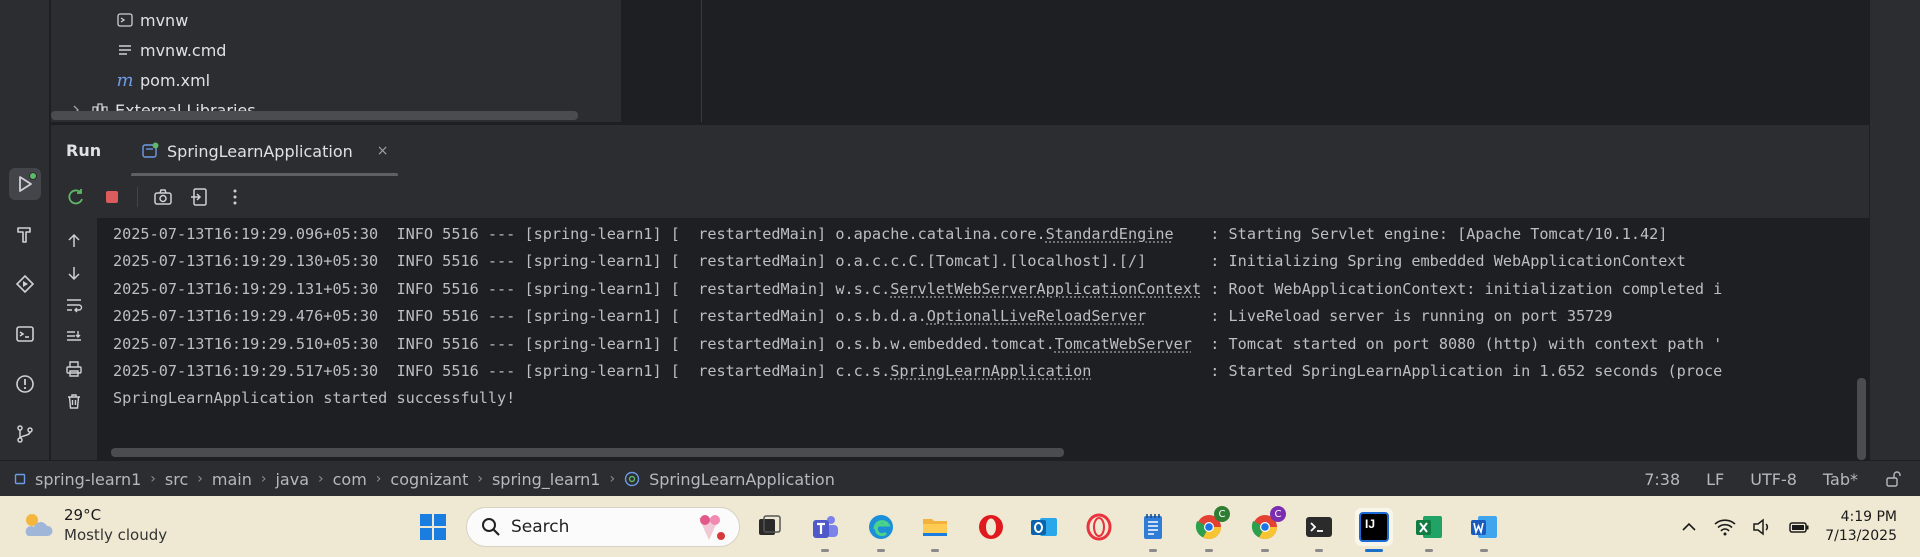  I want to click on console-horizontal-scrollbar, so click(587, 452).